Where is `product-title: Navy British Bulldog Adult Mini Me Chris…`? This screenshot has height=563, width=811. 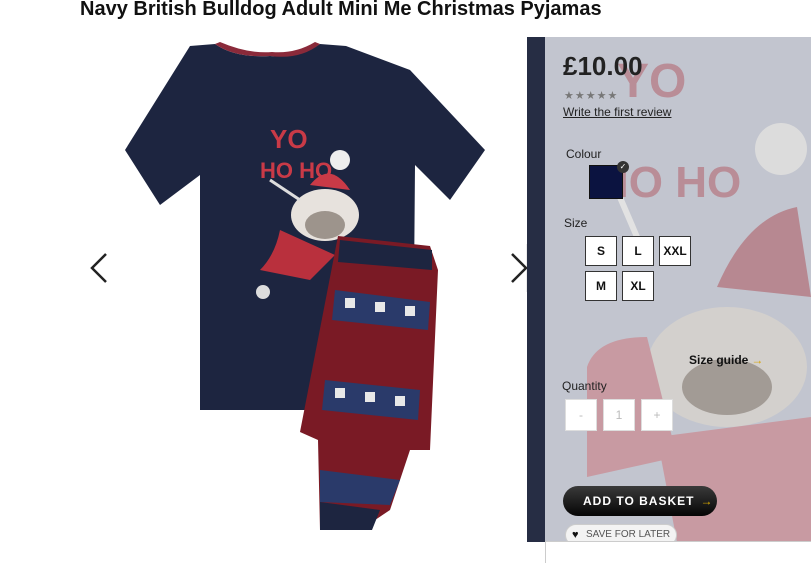 product-title: Navy British Bulldog Adult Mini Me Chris… is located at coordinates (341, 10).